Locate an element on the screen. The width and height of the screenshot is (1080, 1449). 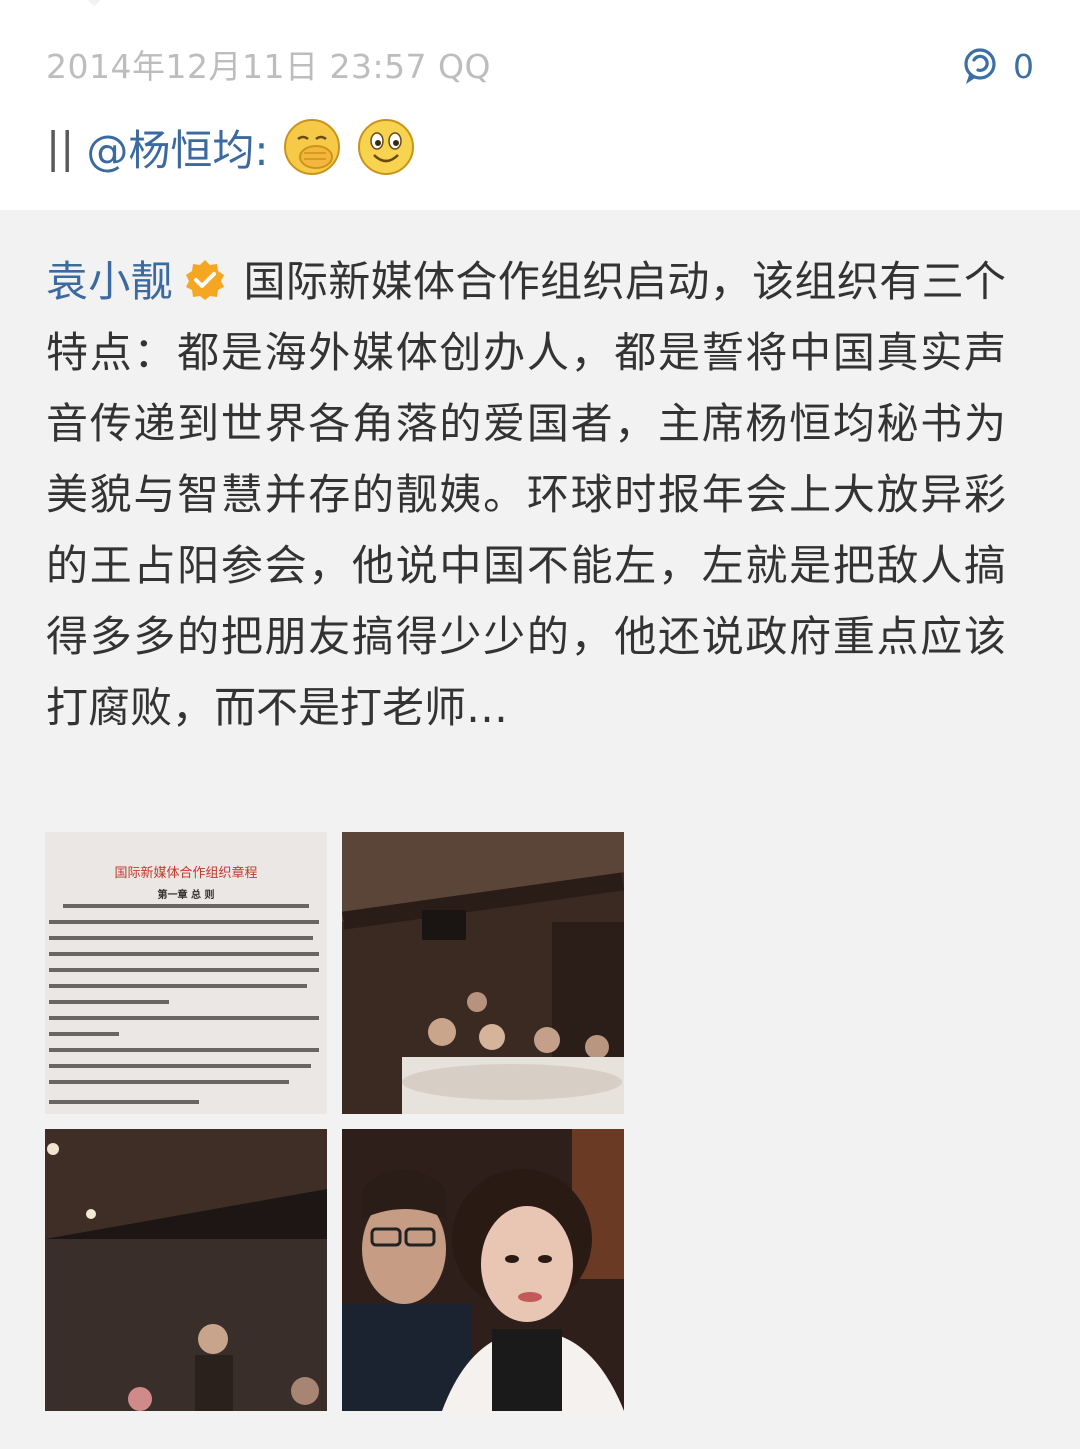
document-title: 国际新媒体合作组织章程 is located at coordinates (186, 873).